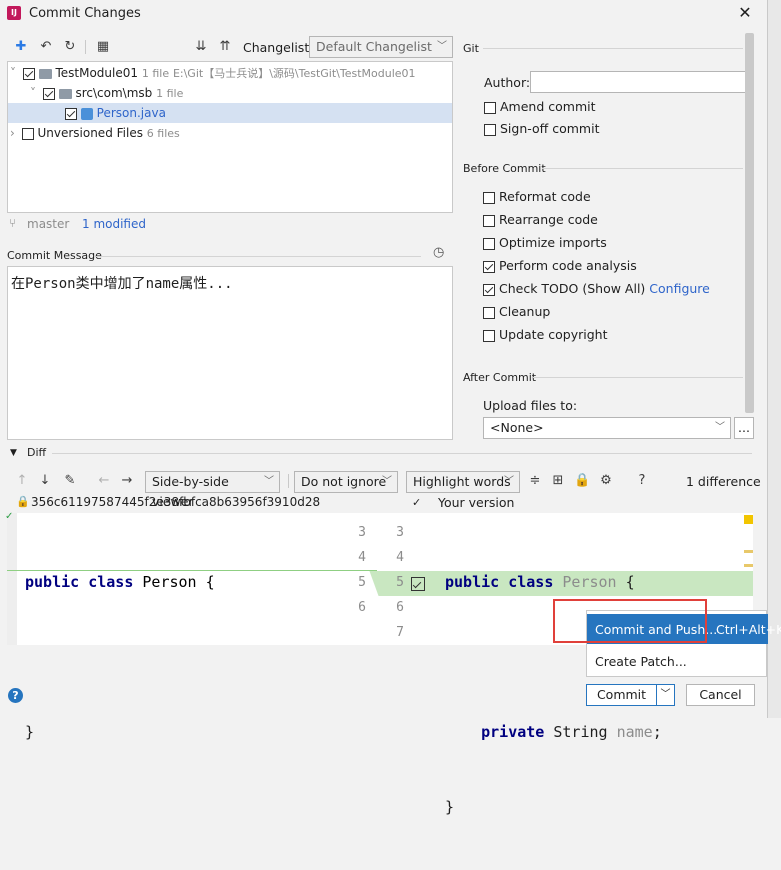 This screenshot has width=781, height=870. I want to click on highlight-value: Highlight words, so click(462, 481).